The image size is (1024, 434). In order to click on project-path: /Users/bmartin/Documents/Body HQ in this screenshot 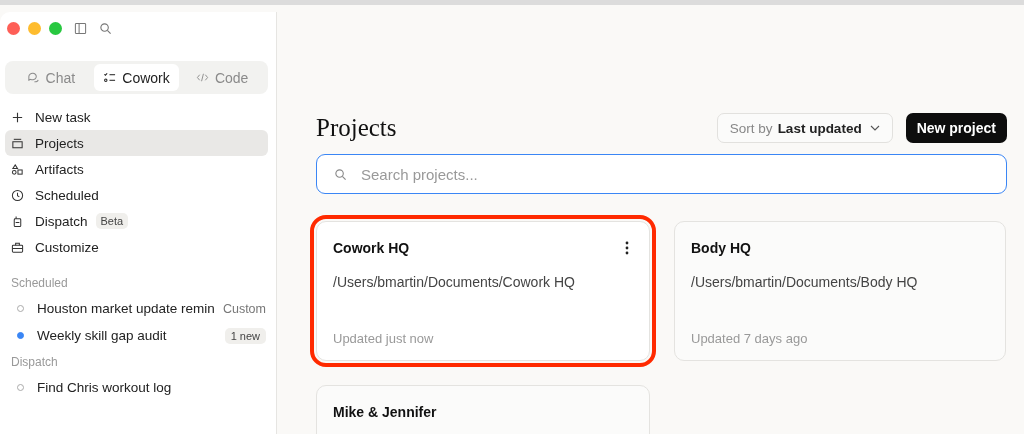, I will do `click(805, 282)`.